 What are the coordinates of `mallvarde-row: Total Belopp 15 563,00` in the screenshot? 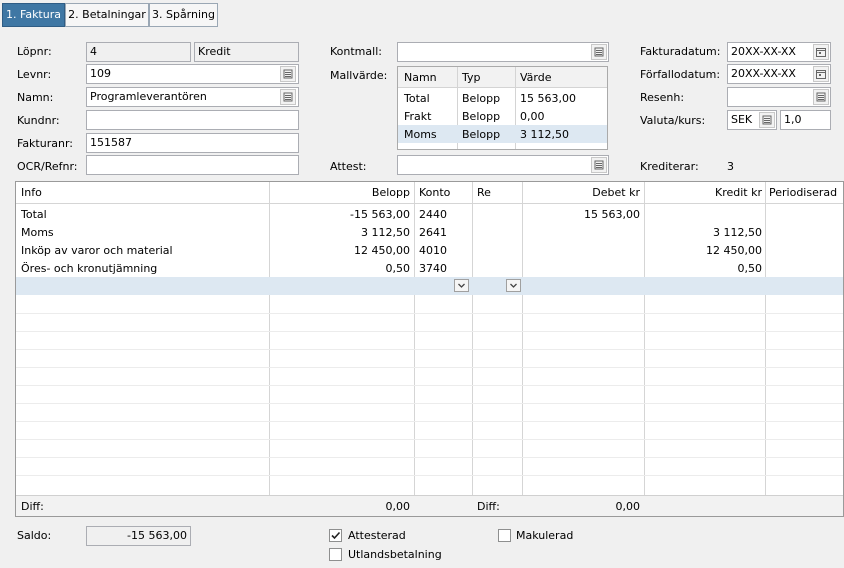 It's located at (502, 98).